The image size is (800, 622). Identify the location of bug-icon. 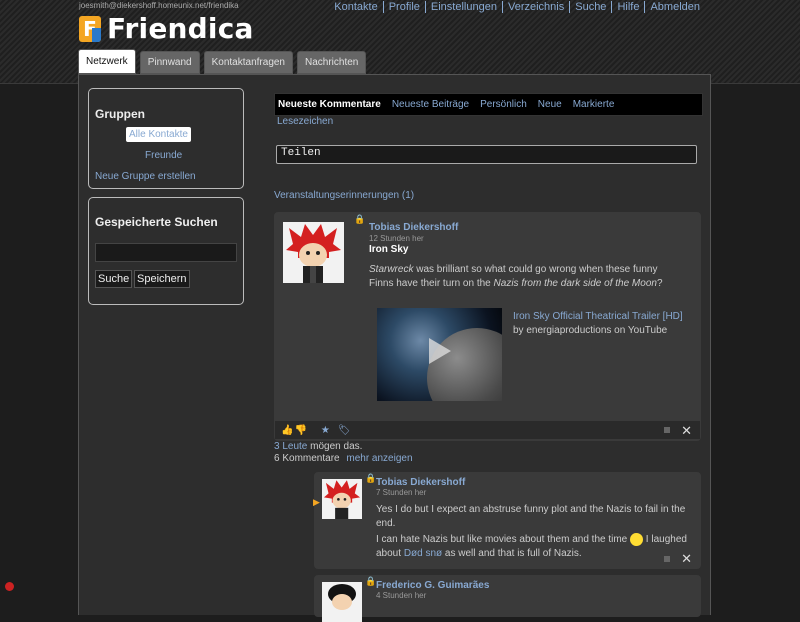
(9, 586).